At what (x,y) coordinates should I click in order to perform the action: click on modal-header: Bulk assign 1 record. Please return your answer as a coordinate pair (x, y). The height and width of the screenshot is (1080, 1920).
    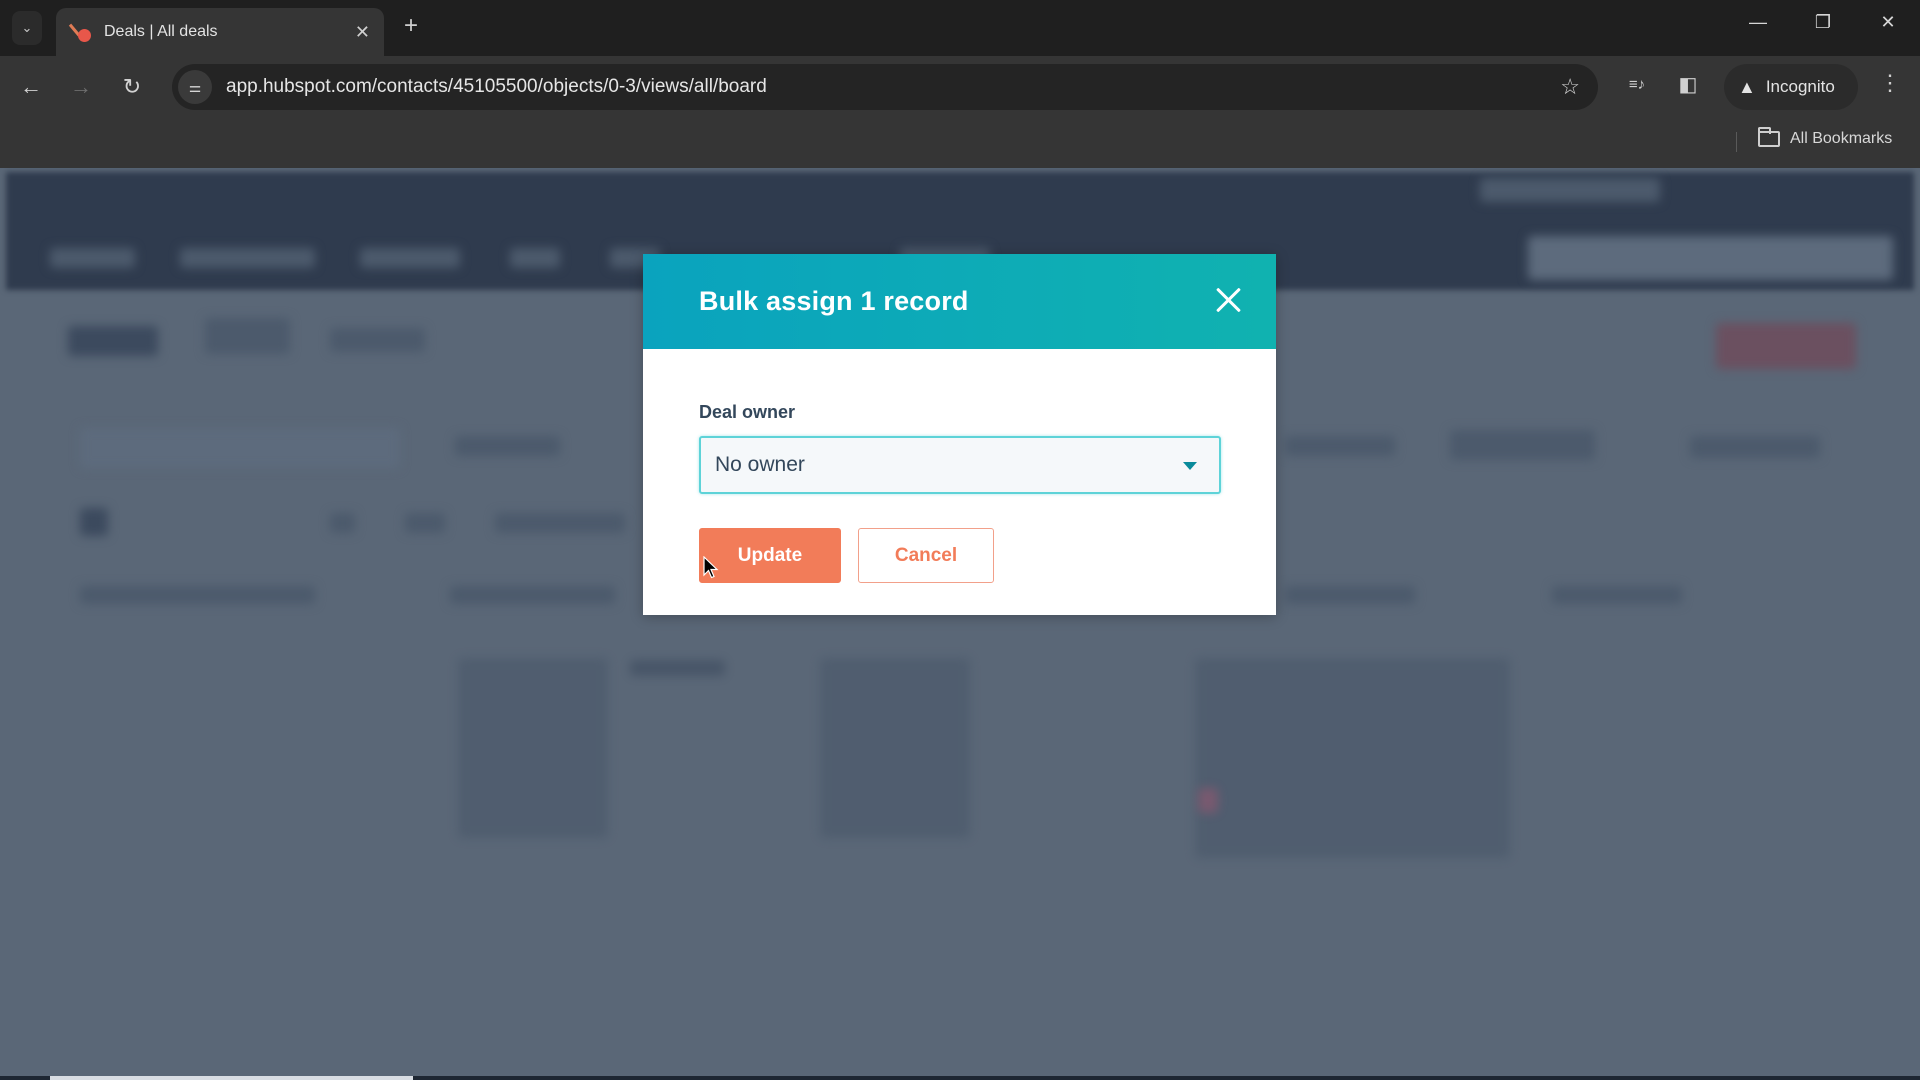
    Looking at the image, I should click on (959, 301).